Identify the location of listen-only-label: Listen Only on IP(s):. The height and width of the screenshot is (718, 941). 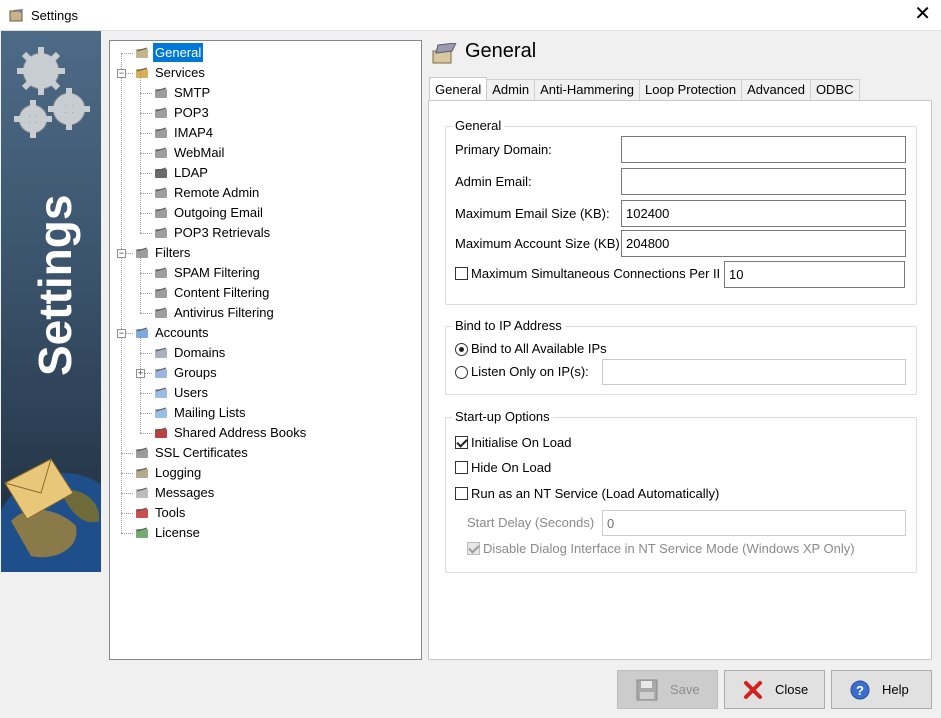
(530, 371).